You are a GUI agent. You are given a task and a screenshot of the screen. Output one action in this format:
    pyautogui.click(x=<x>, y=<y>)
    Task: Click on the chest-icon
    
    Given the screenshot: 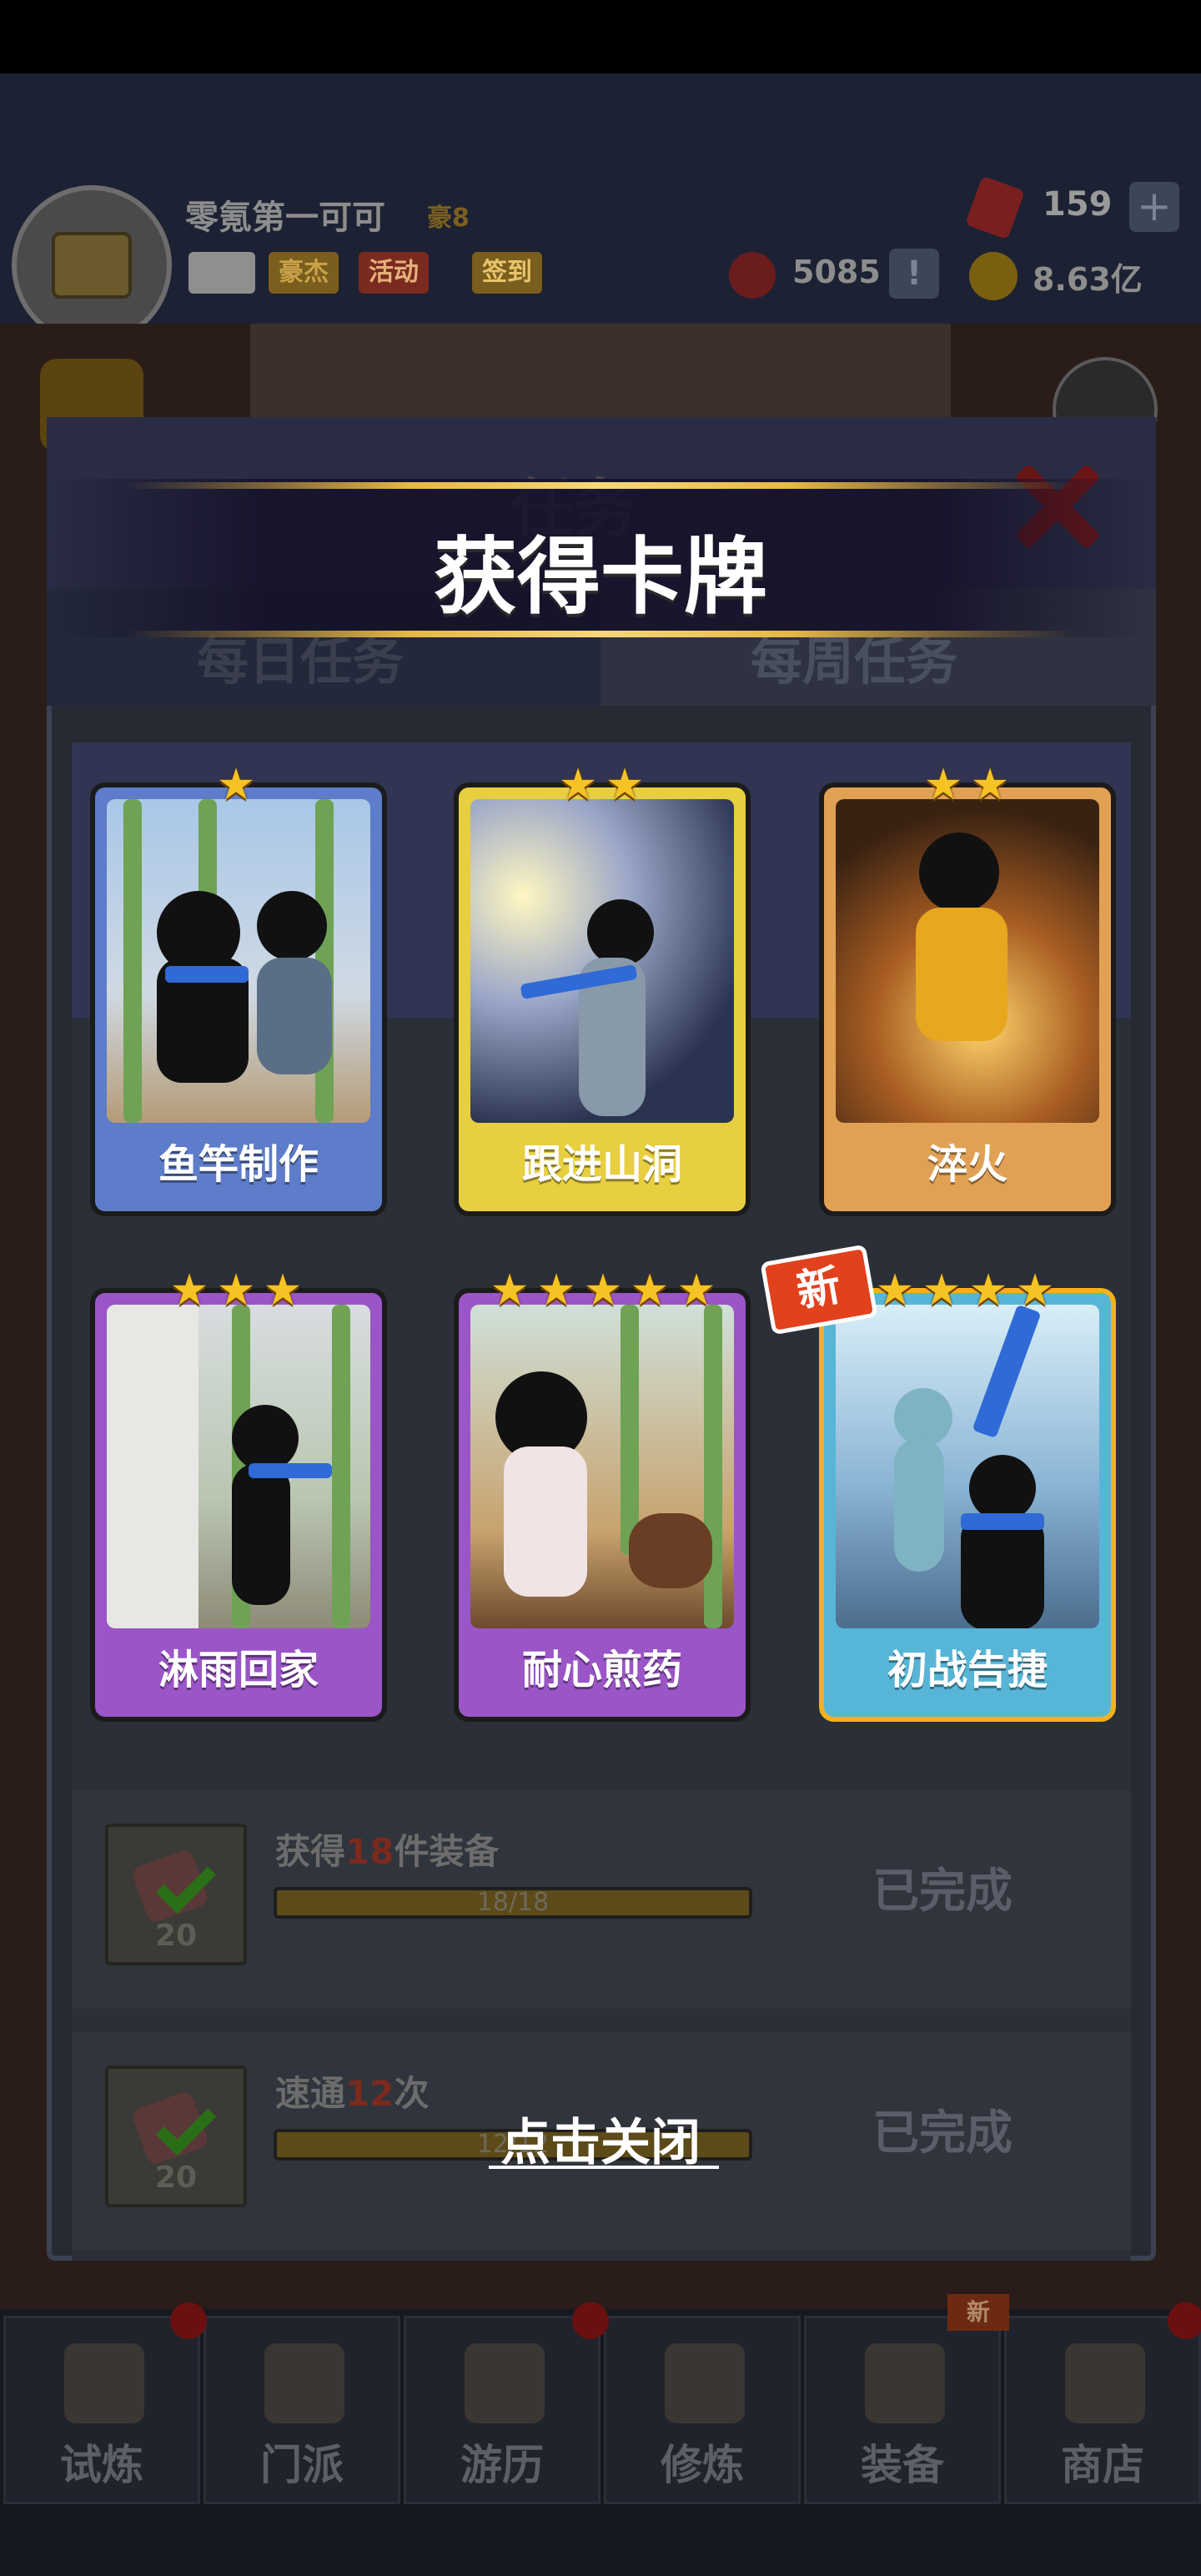 What is the action you would take?
    pyautogui.click(x=92, y=265)
    